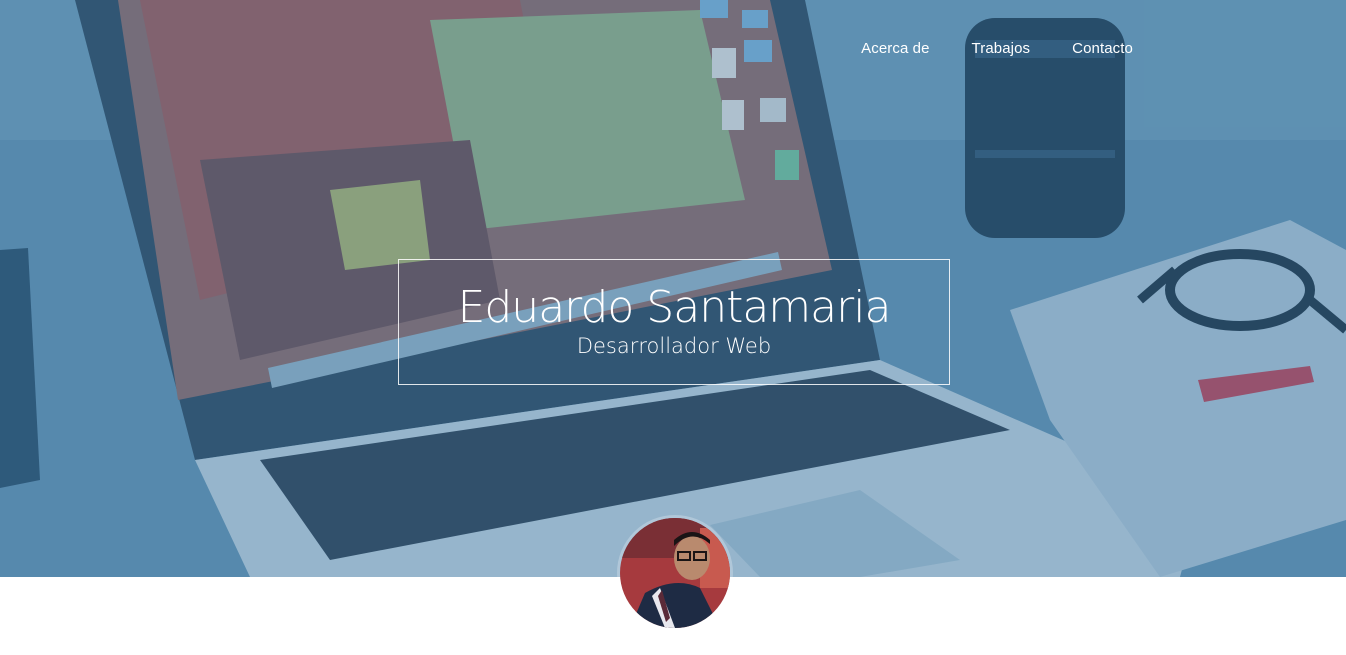 The width and height of the screenshot is (1346, 655). I want to click on profile-photo, so click(675, 573).